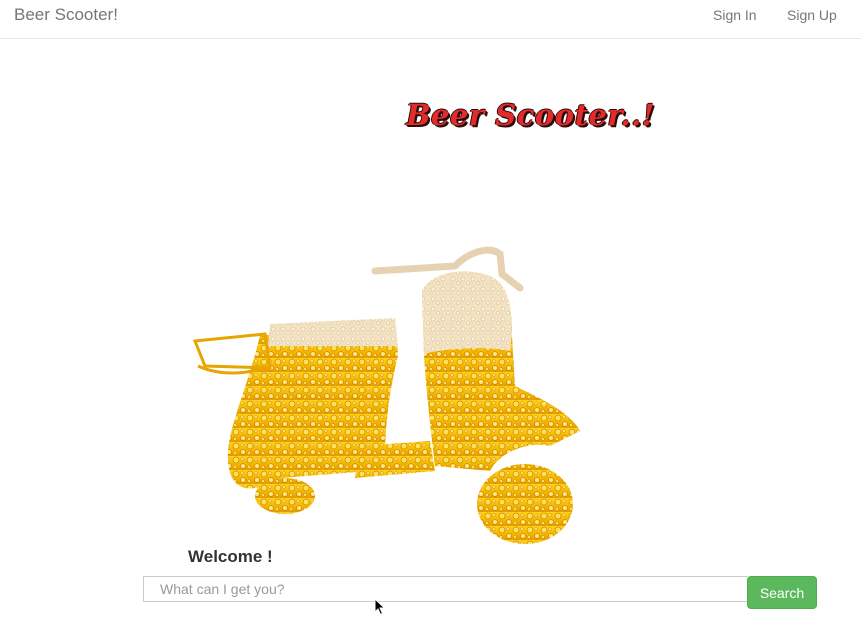  What do you see at coordinates (66, 15) in the screenshot?
I see `brand-link: Beer Scooter!` at bounding box center [66, 15].